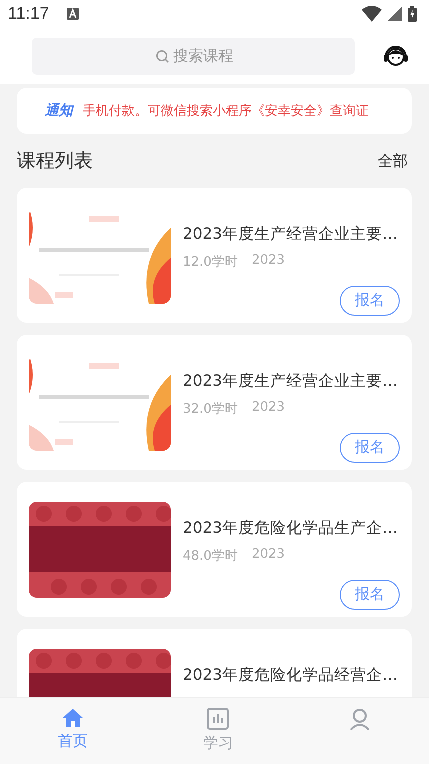 This screenshot has height=764, width=429. Describe the element at coordinates (360, 719) in the screenshot. I see `person-icon` at that location.